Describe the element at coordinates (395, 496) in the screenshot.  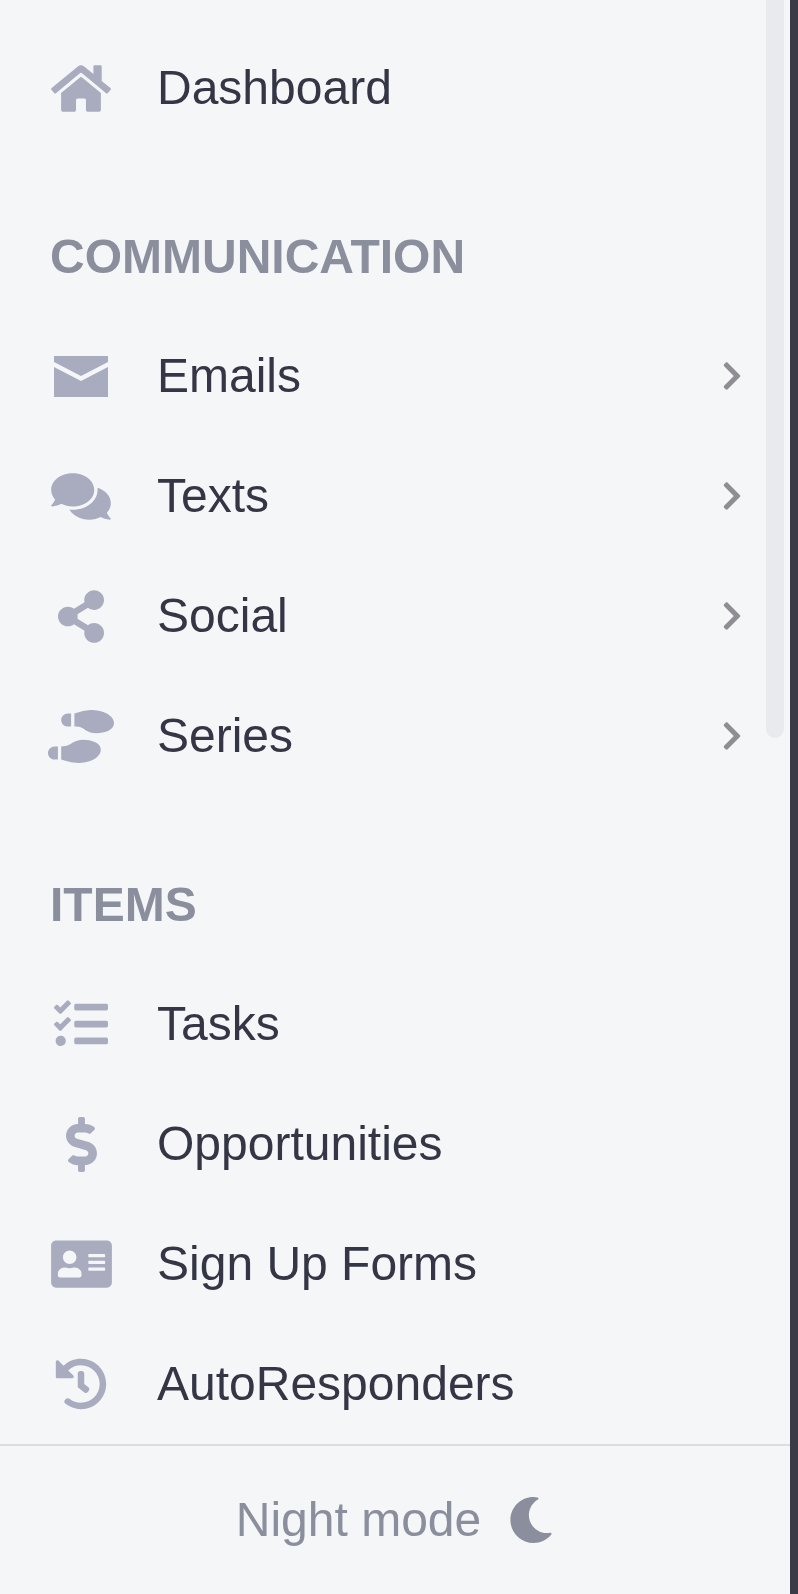
I see `nav-item: Texts` at that location.